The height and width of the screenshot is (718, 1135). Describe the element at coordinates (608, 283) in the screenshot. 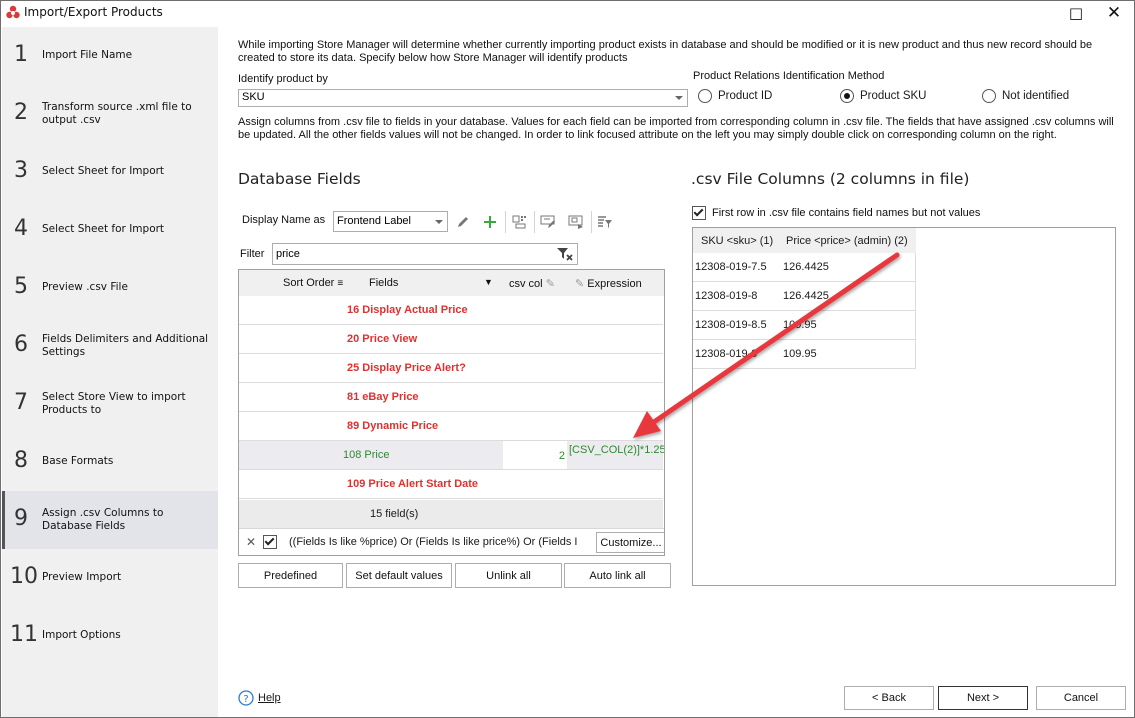

I see `column-header-expression: ✎ Expression` at that location.